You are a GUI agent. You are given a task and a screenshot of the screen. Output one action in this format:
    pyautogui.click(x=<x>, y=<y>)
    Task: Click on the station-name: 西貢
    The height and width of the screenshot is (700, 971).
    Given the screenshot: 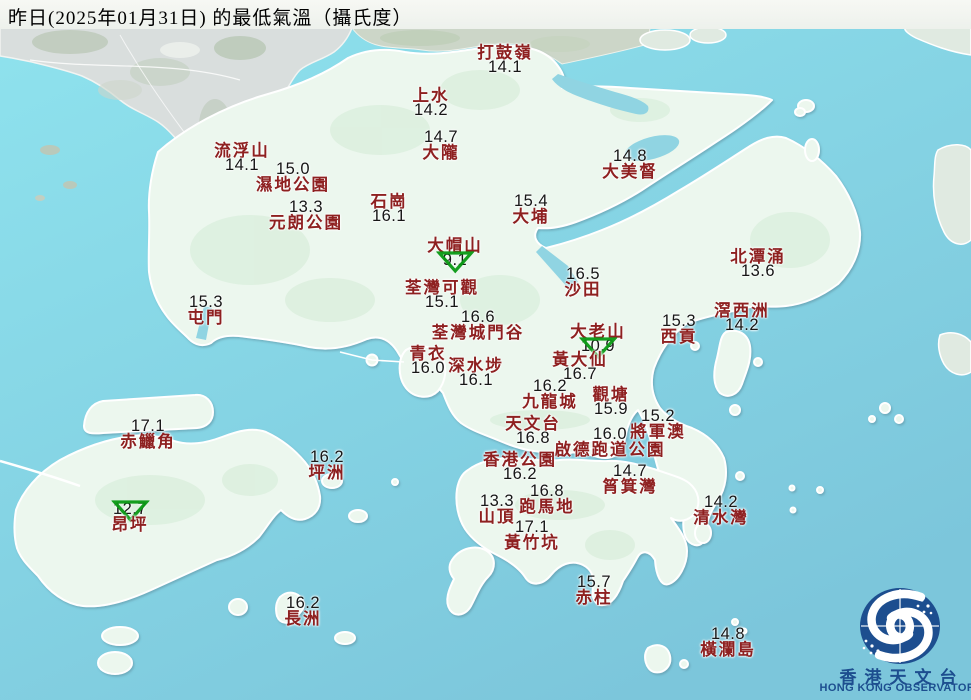 What is the action you would take?
    pyautogui.click(x=679, y=336)
    